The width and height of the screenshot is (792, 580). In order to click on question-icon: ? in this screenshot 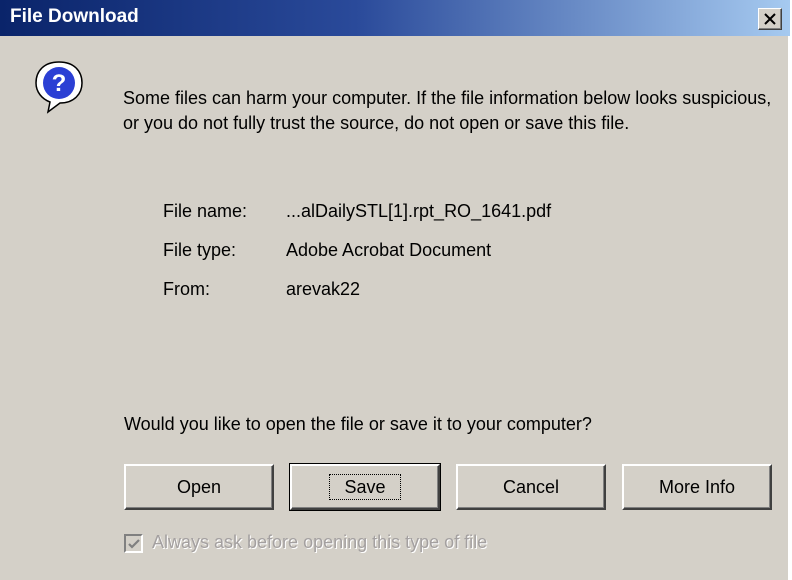, I will do `click(59, 87)`.